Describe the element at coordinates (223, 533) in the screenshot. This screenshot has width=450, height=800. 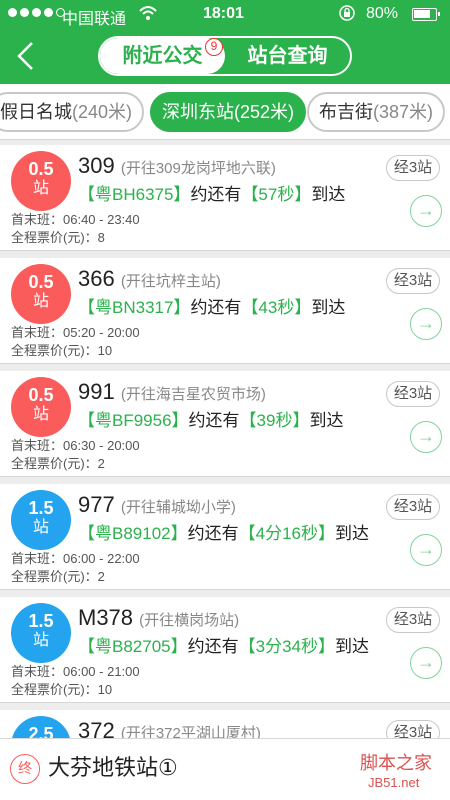
I see `arrival-info: 【粤B89102】约还有【4分16秒】到达` at that location.